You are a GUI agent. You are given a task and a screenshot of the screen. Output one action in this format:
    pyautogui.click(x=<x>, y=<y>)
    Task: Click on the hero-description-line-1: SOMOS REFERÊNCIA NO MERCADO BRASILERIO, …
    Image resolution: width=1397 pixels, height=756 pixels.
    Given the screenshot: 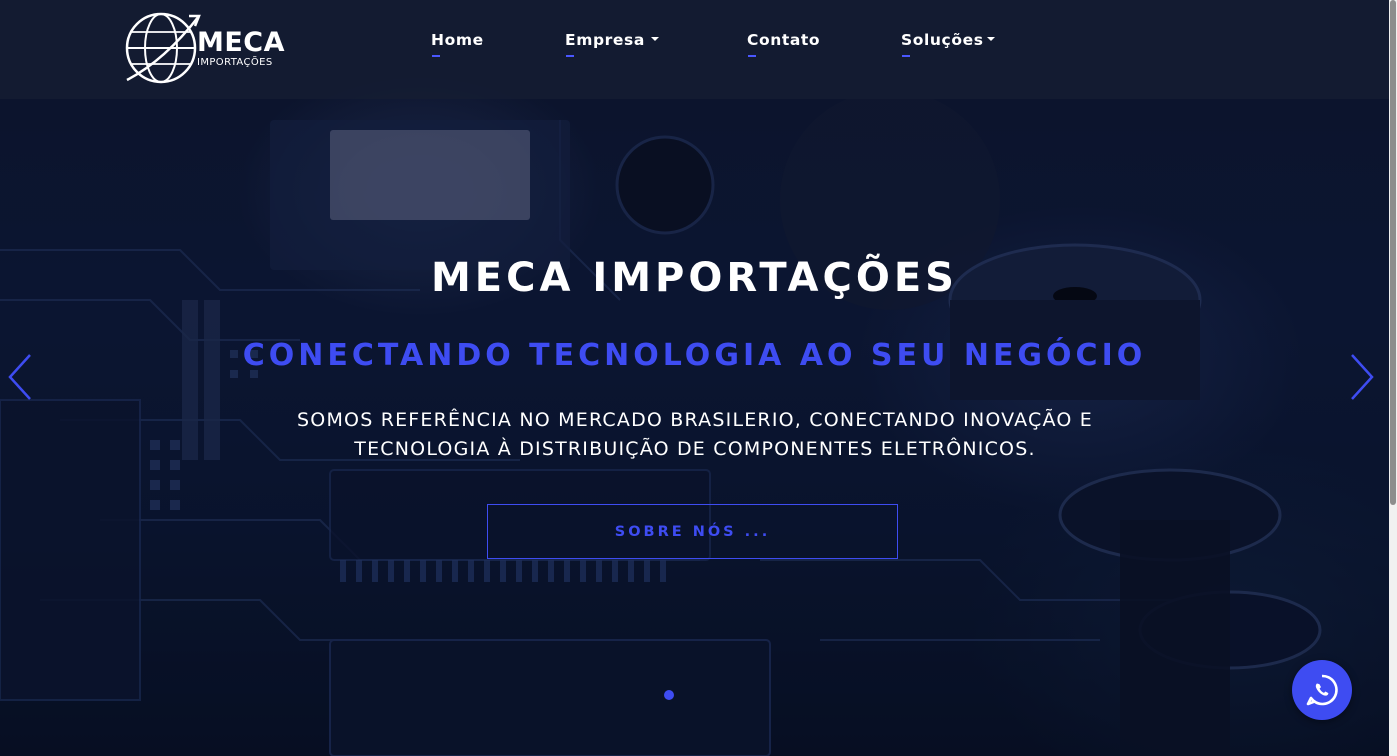 What is the action you would take?
    pyautogui.click(x=695, y=420)
    